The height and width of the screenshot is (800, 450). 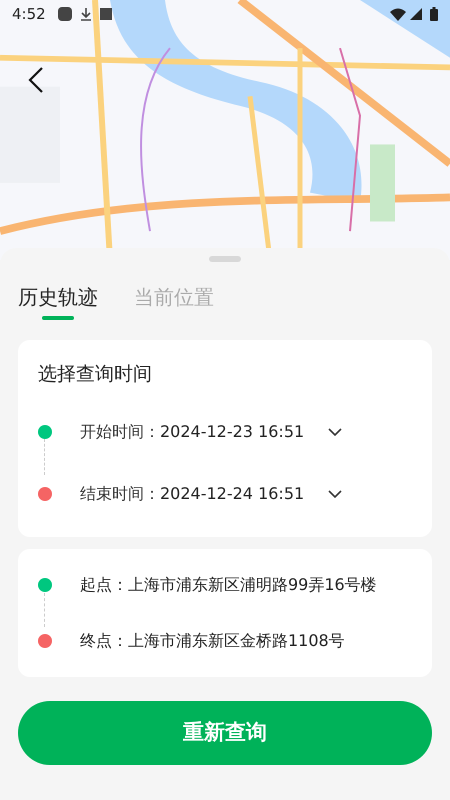 What do you see at coordinates (228, 585) in the screenshot?
I see `address-text: 起点：上海市浦东新区浦明路99弄16号楼` at bounding box center [228, 585].